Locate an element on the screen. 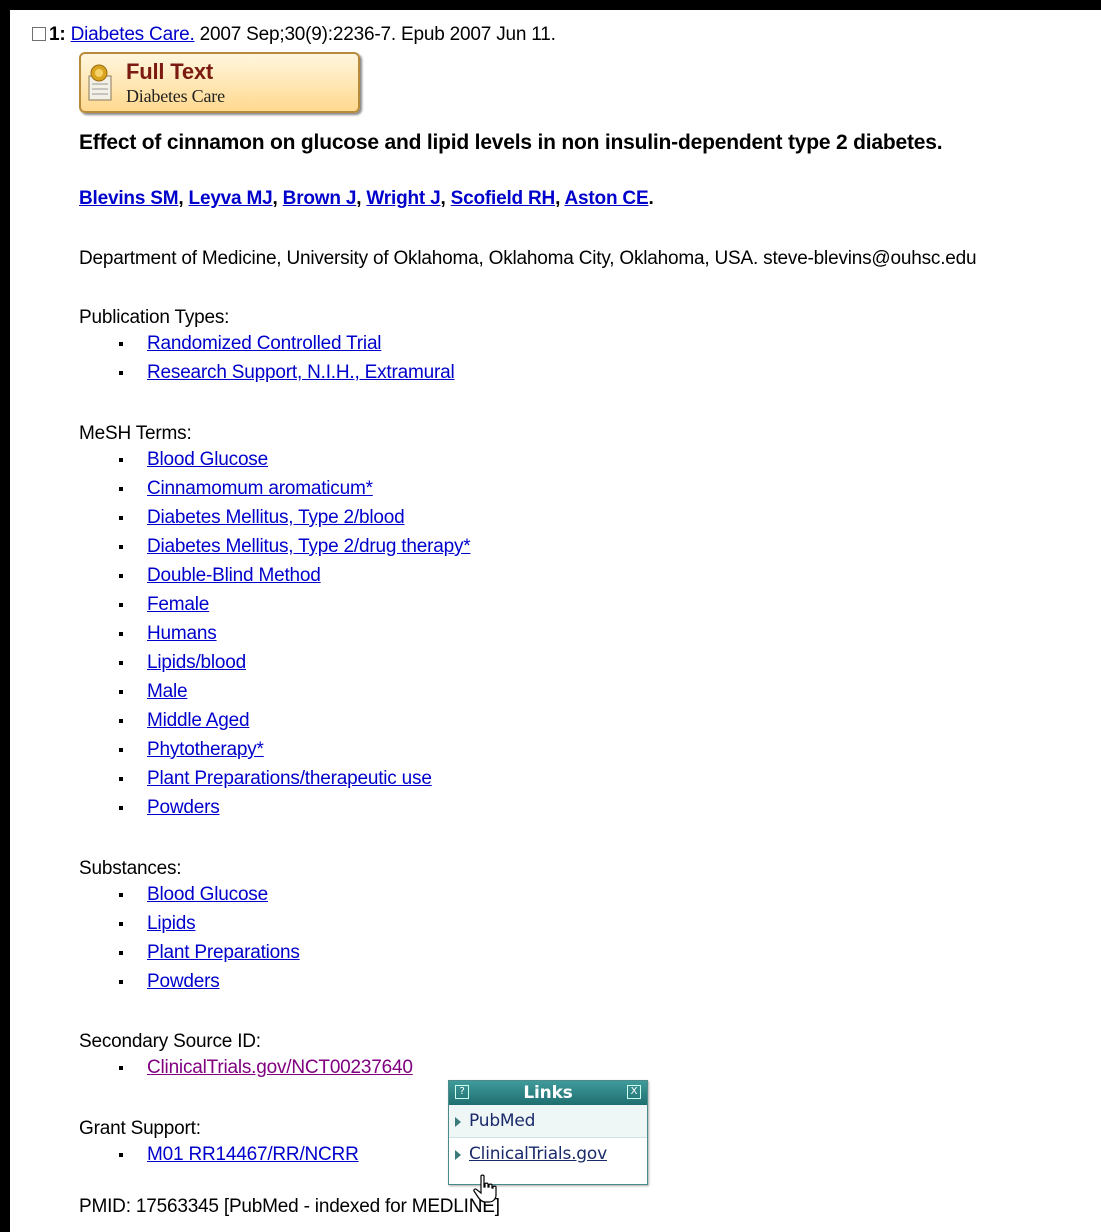 This screenshot has width=1101, height=1232. grant-support-list: M01 RR14467/RR/NCRR is located at coordinates (239, 1154).